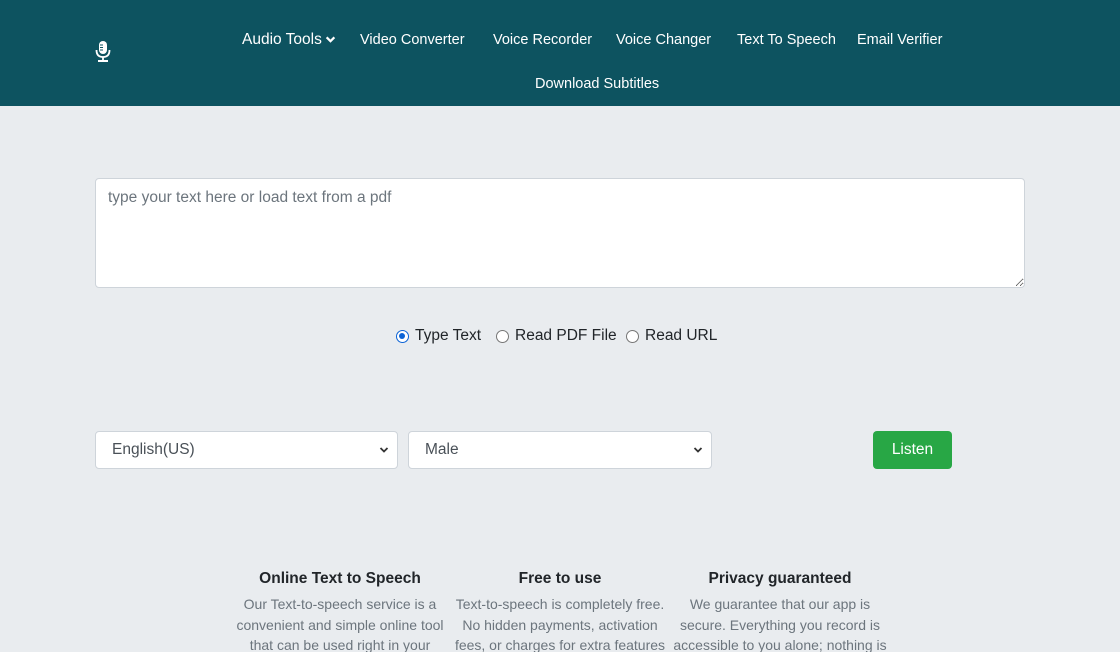  What do you see at coordinates (542, 40) in the screenshot?
I see `nav-voice-recorder: Voice Recorder` at bounding box center [542, 40].